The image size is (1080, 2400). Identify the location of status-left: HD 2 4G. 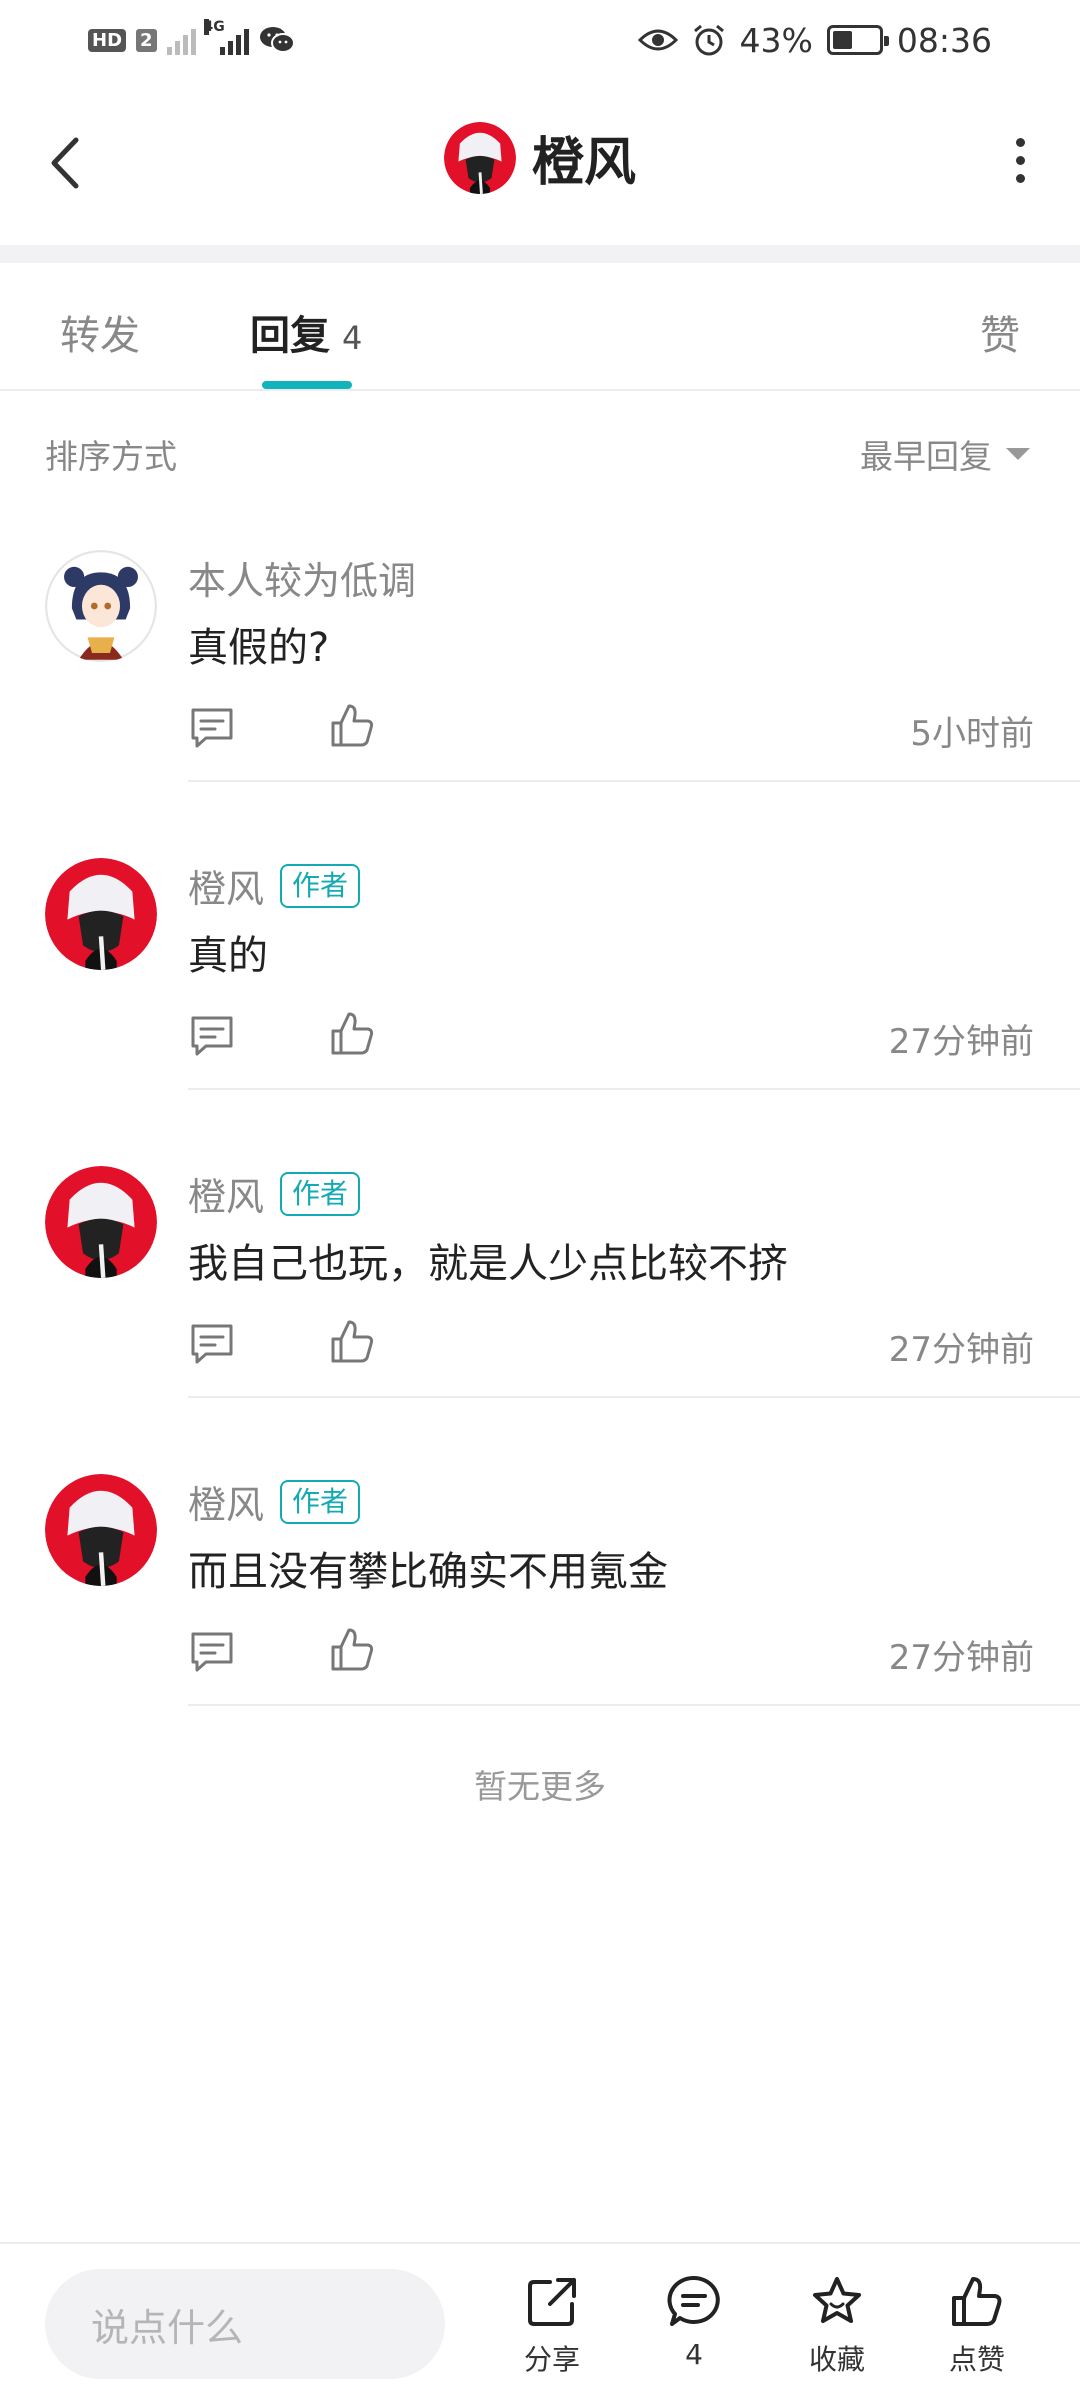
(191, 39).